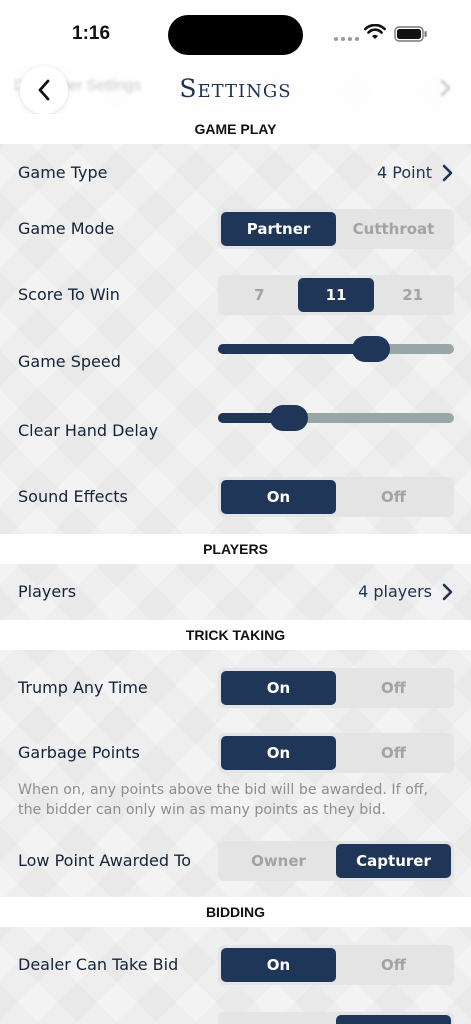  What do you see at coordinates (63, 172) in the screenshot?
I see `game-type-label: Game Type` at bounding box center [63, 172].